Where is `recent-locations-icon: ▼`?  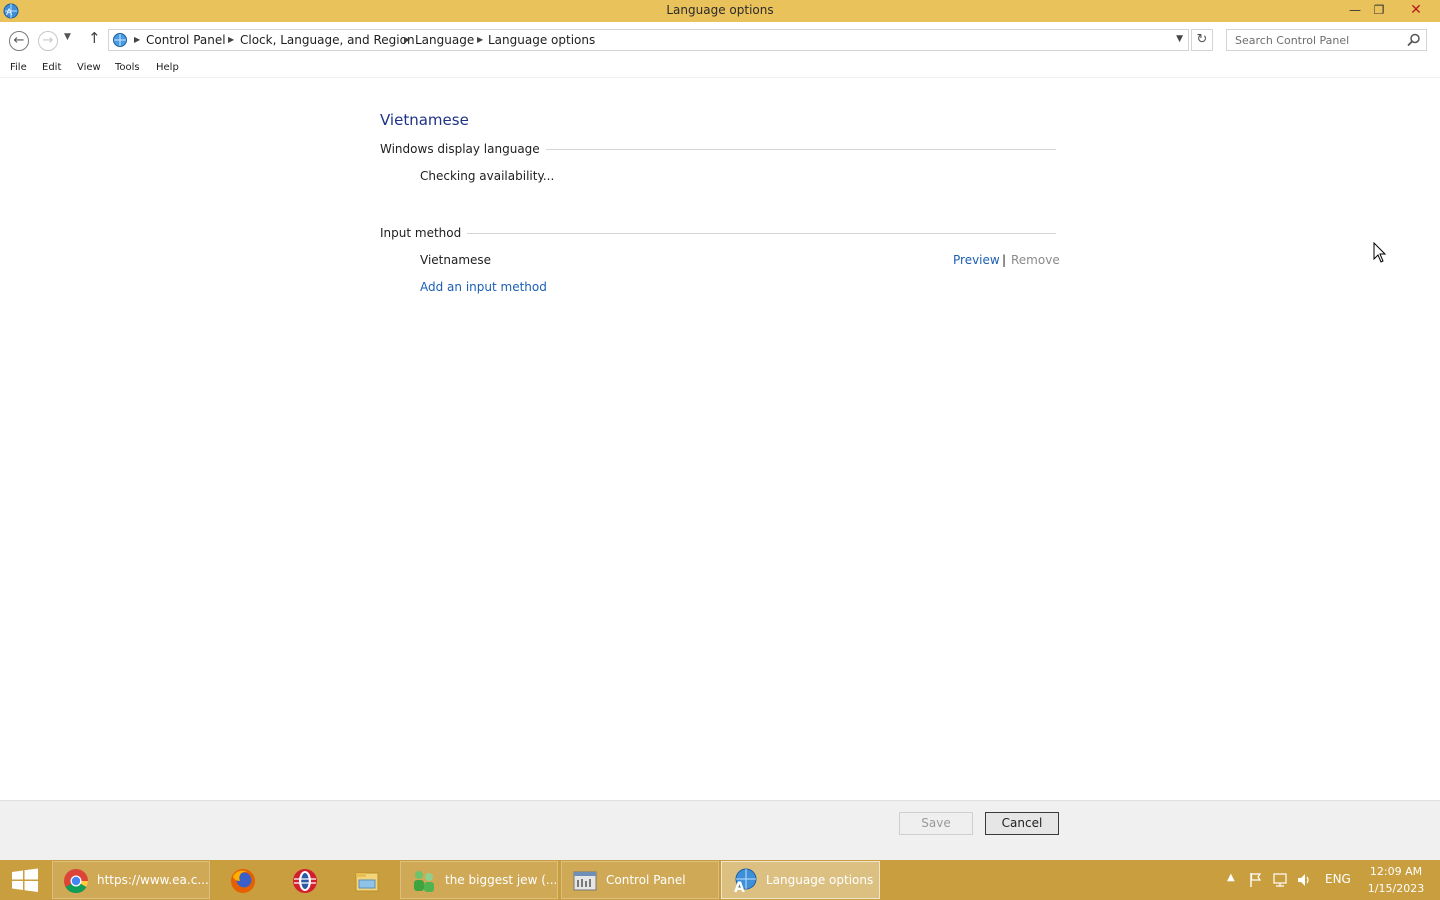 recent-locations-icon: ▼ is located at coordinates (67, 37).